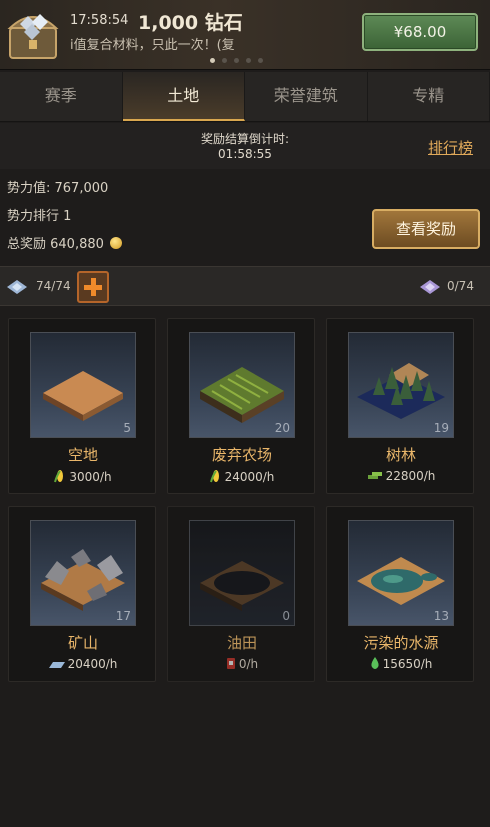 The image size is (490, 827). I want to click on land-rate: 0/h, so click(242, 664).